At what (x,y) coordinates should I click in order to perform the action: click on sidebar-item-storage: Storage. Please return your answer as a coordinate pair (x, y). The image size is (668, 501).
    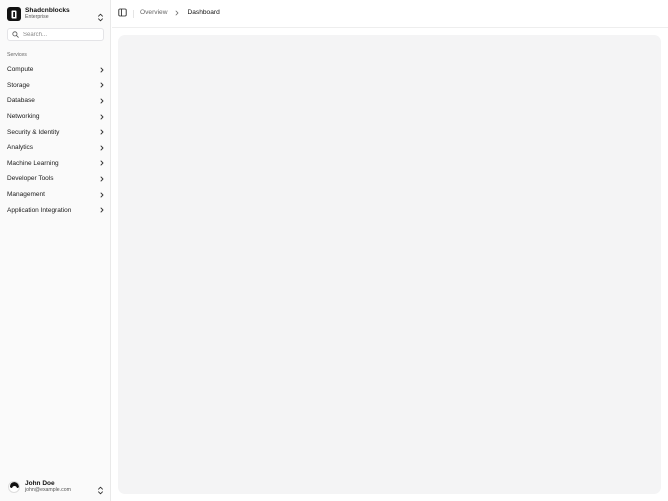
    Looking at the image, I should click on (55, 86).